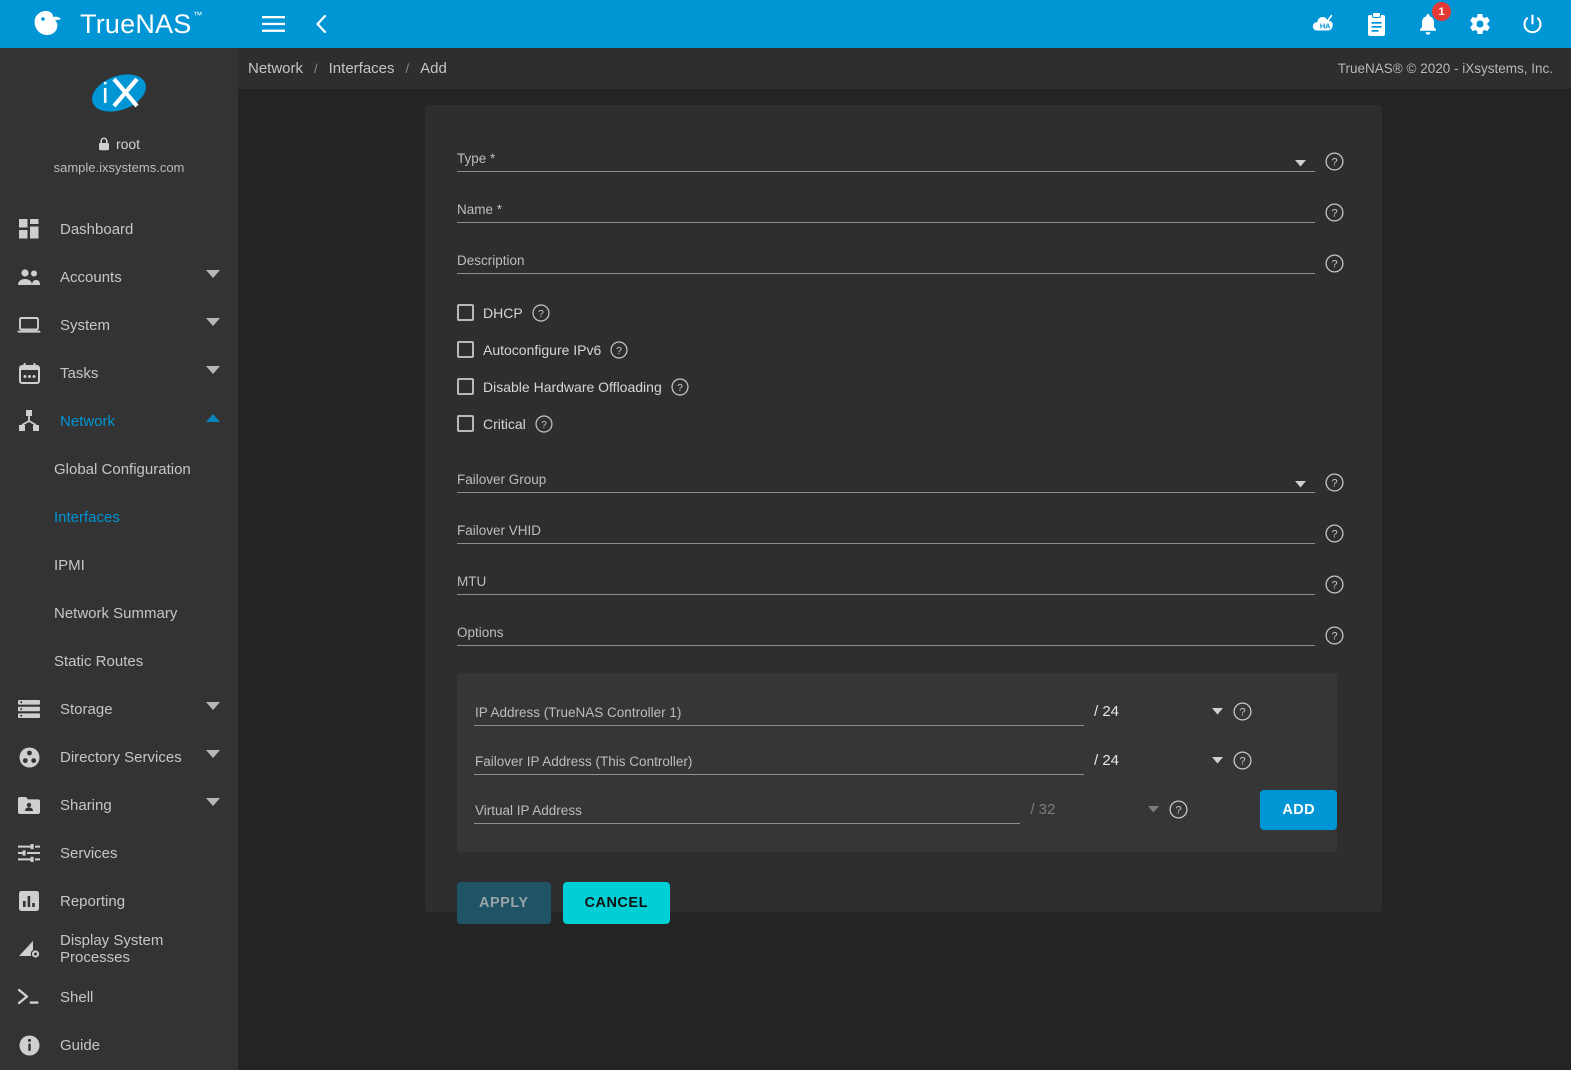 This screenshot has width=1571, height=1070. What do you see at coordinates (1376, 24) in the screenshot?
I see `clipboard-icon` at bounding box center [1376, 24].